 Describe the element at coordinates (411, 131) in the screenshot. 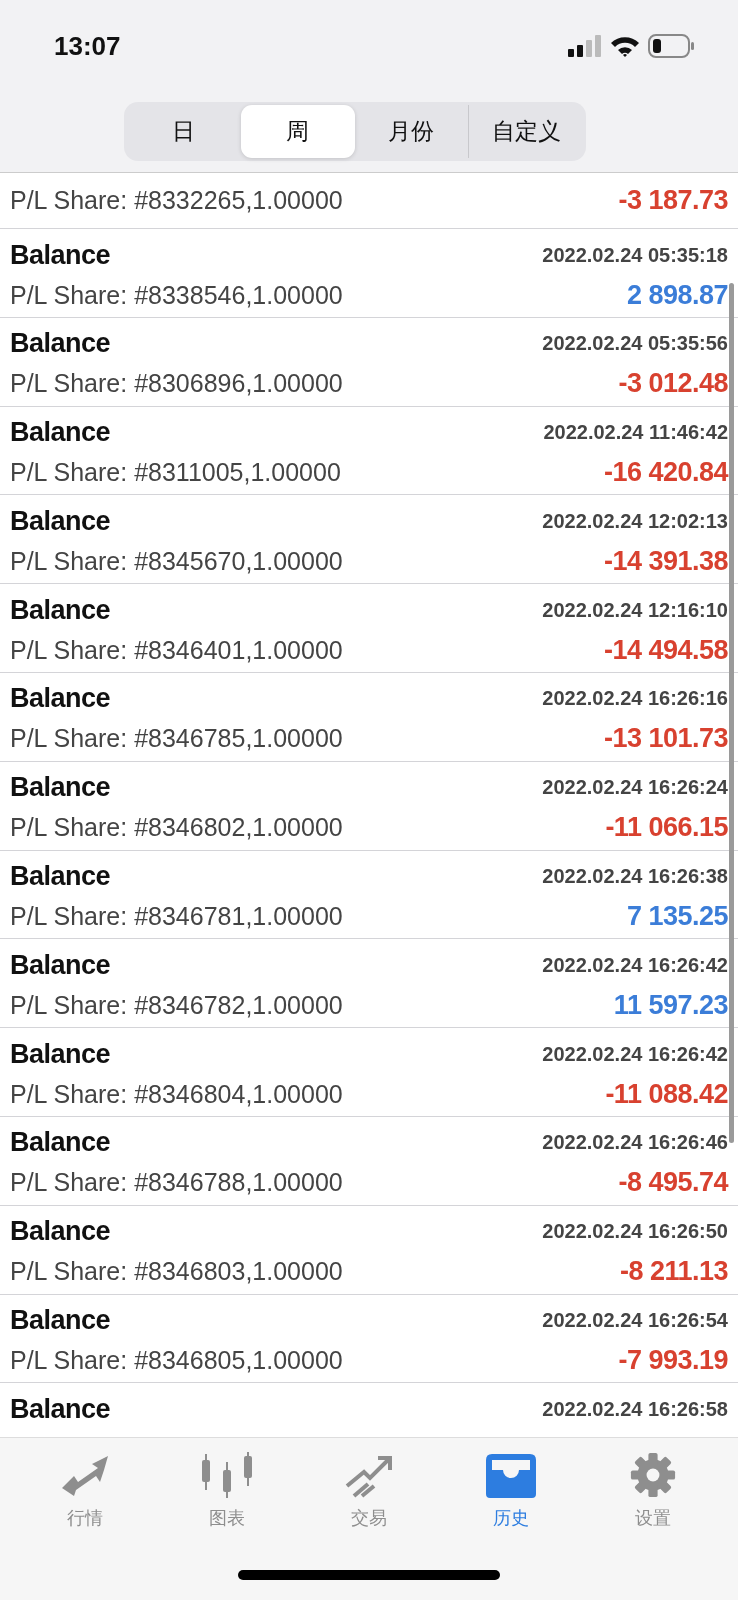

I see `period-tab: 月份` at that location.